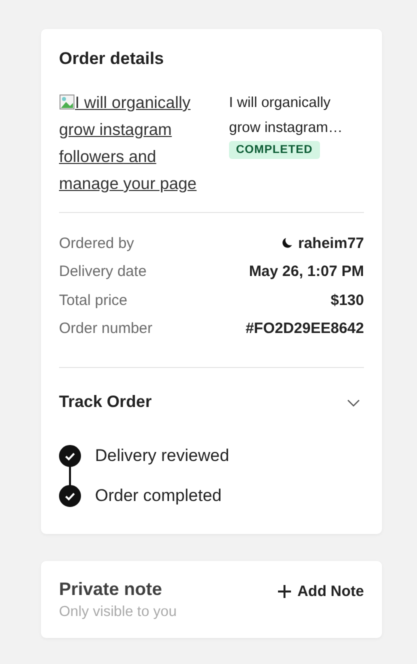 The height and width of the screenshot is (664, 417). Describe the element at coordinates (347, 300) in the screenshot. I see `field-value: $130` at that location.